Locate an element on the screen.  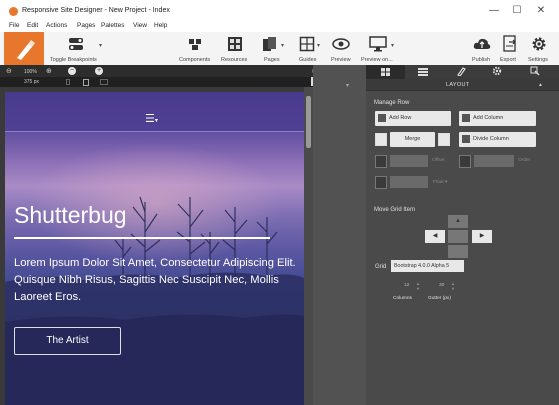
toggle-breakpoints-dropdown-icon: ▾ is located at coordinates (100, 45).